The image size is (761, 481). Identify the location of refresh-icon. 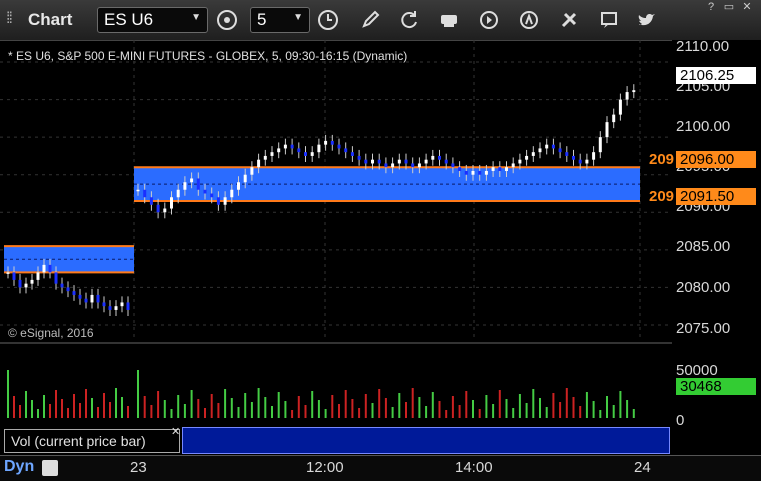
(409, 20).